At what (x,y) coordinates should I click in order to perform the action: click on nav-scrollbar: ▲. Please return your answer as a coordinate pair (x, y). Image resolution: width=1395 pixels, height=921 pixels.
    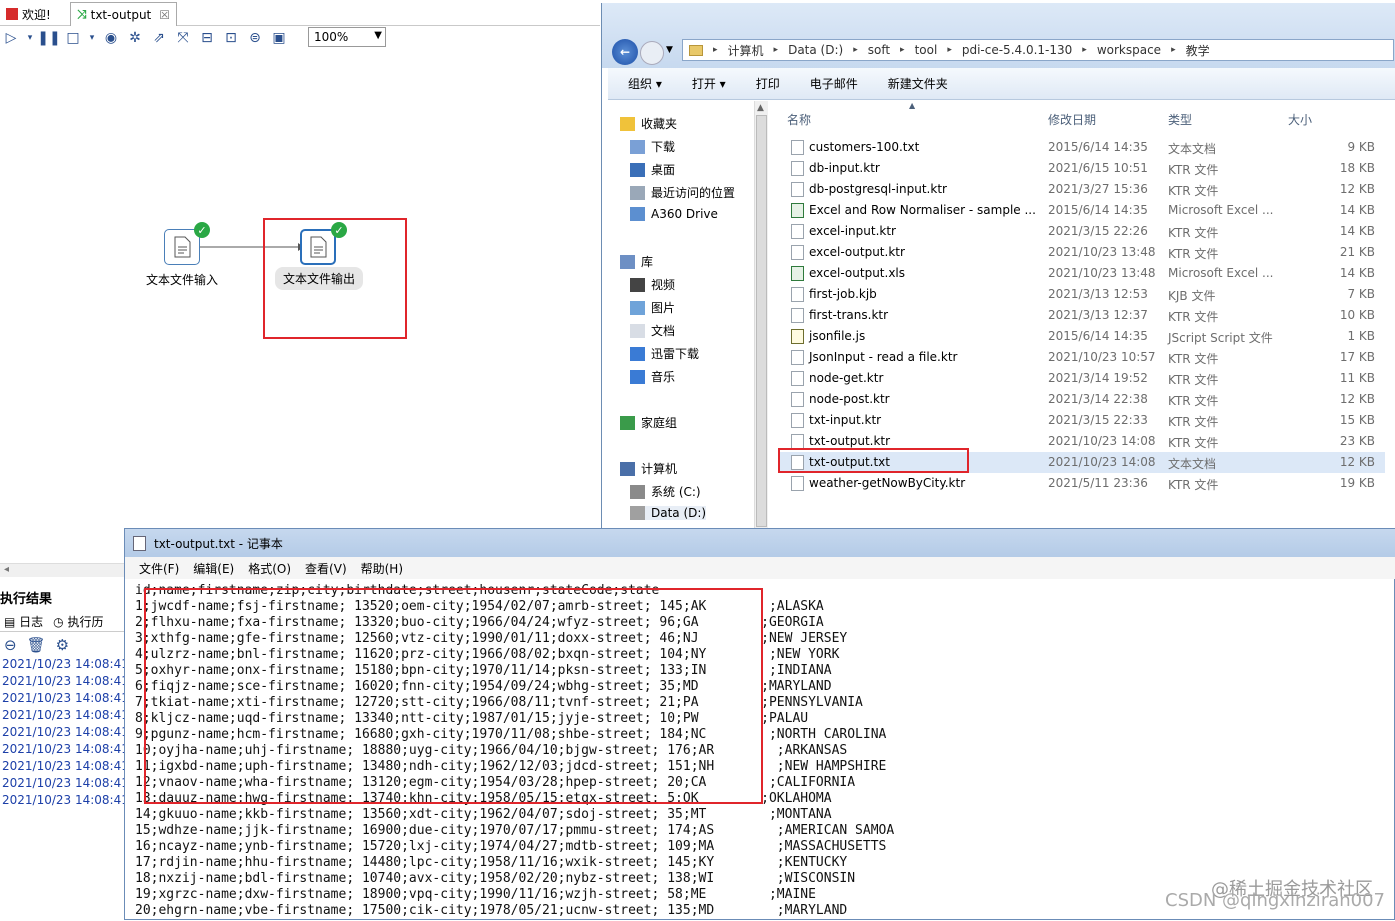
    Looking at the image, I should click on (761, 314).